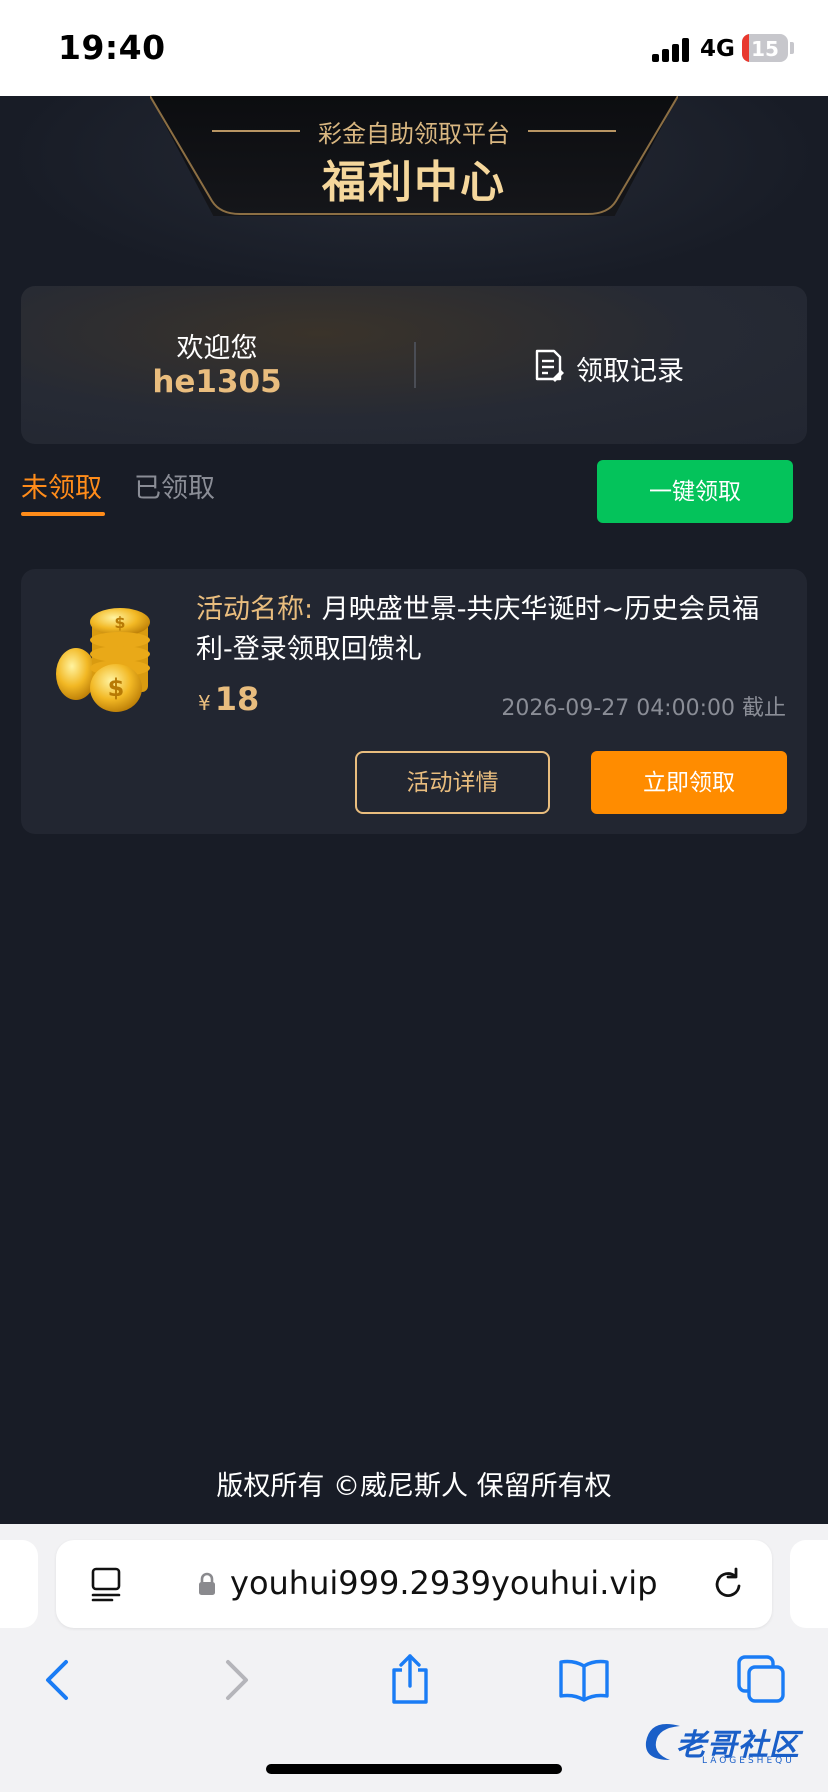 The width and height of the screenshot is (828, 1792). I want to click on tab-active-underline, so click(63, 514).